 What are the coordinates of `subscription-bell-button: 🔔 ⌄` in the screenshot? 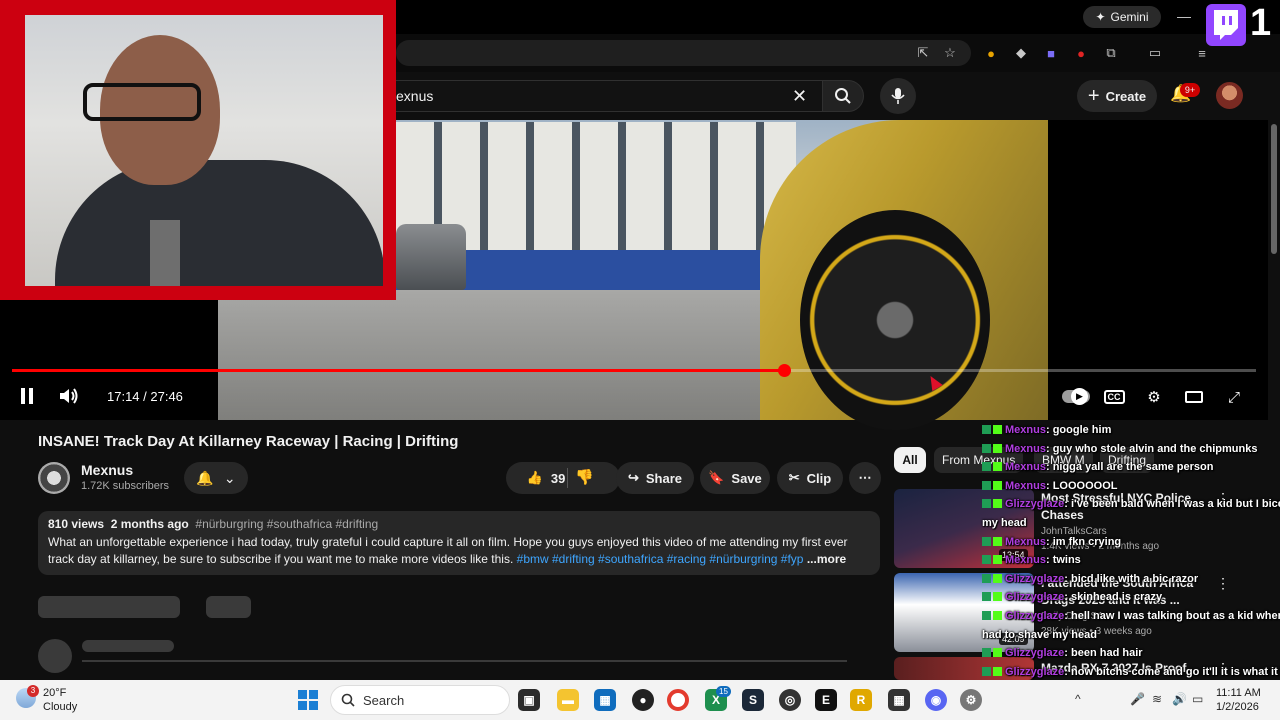 It's located at (216, 478).